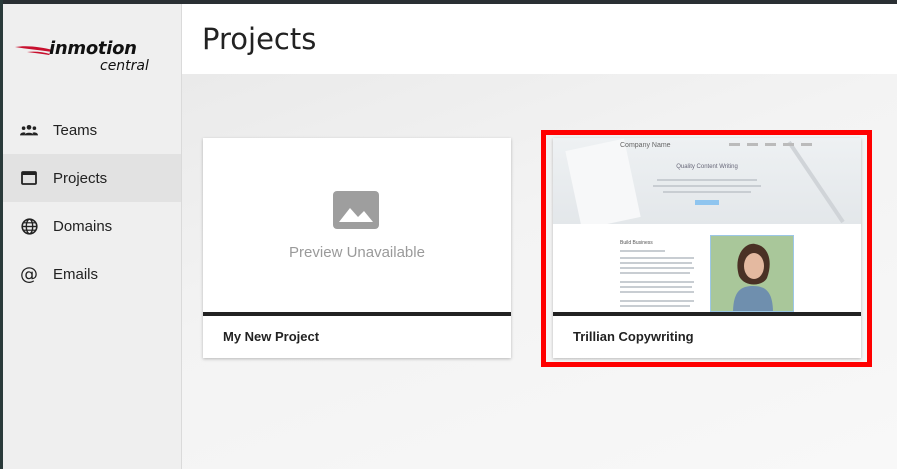  I want to click on page-header: Projects, so click(539, 39).